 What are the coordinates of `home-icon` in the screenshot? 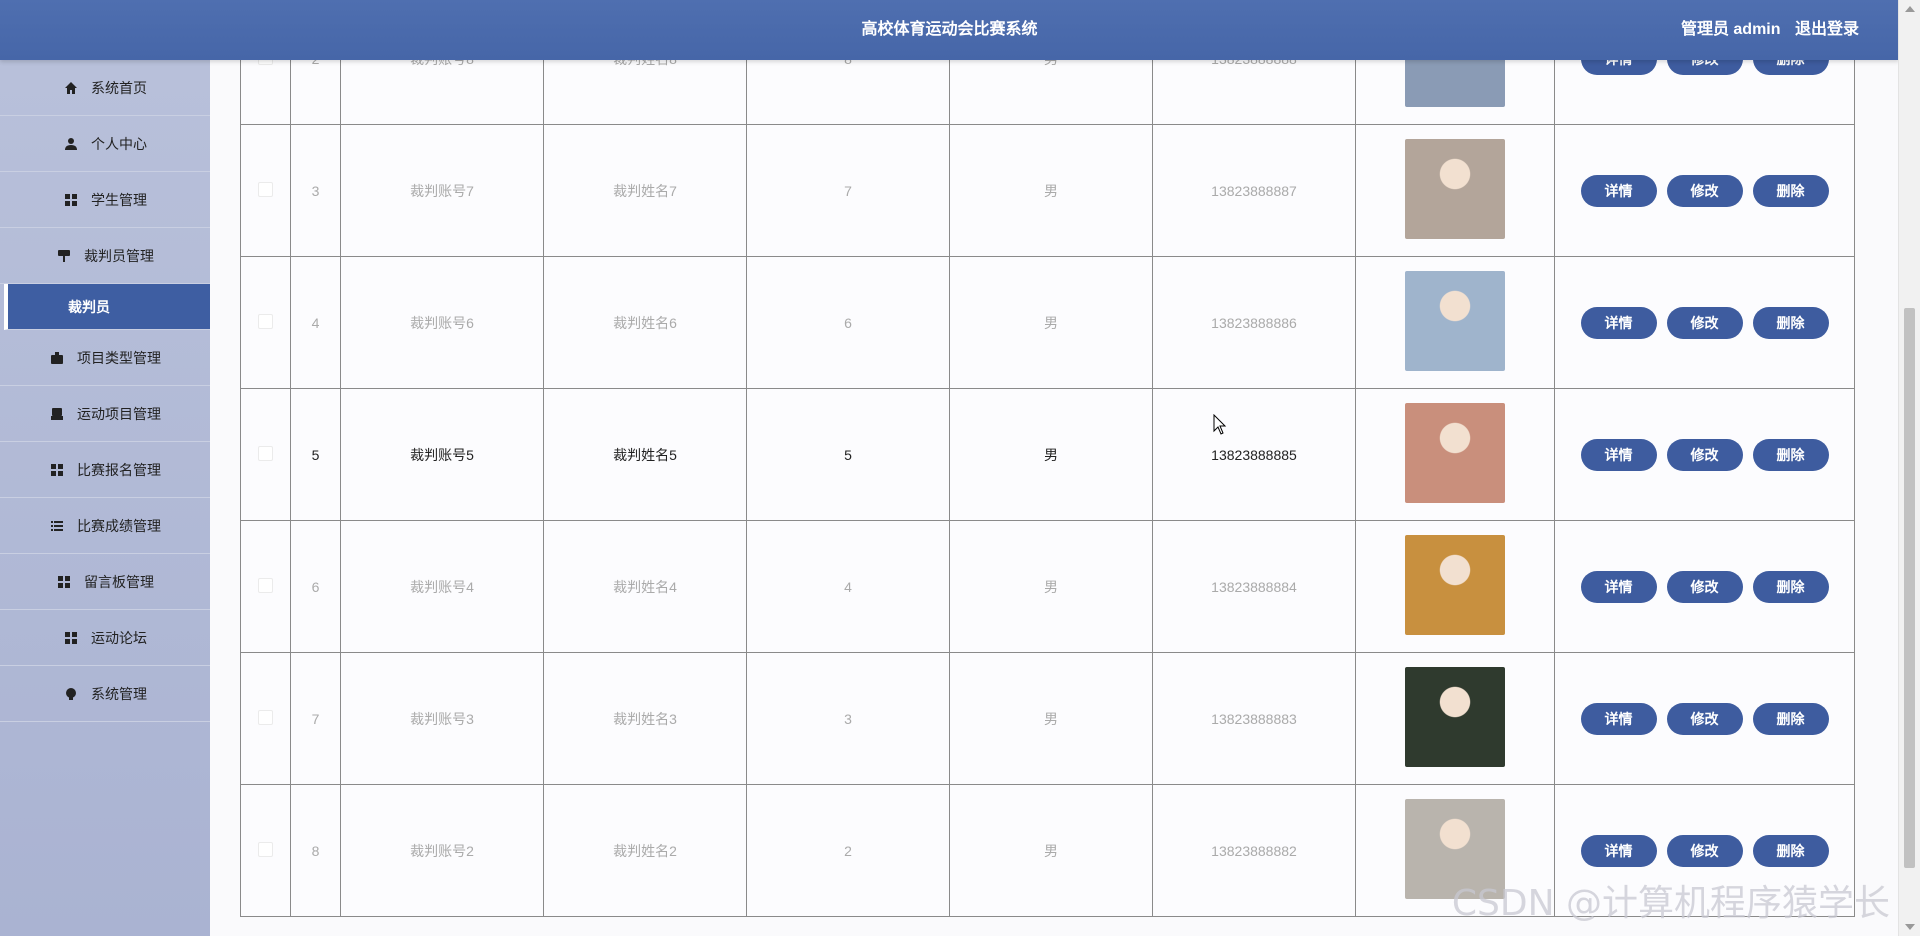 It's located at (71, 88).